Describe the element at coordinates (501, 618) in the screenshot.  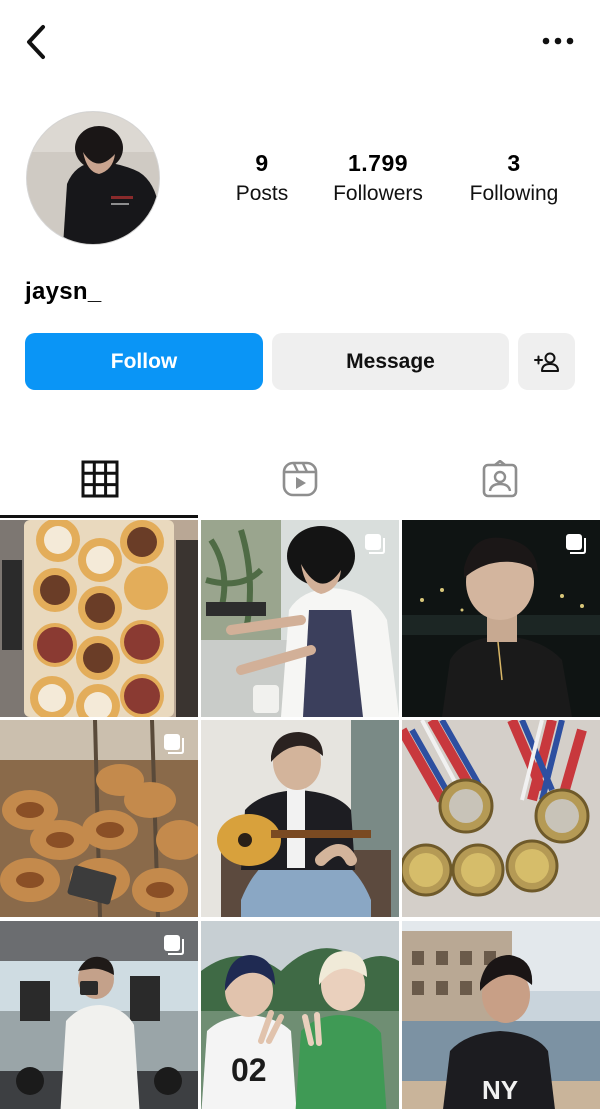
I see `post-thumbnail-night-portrait` at that location.